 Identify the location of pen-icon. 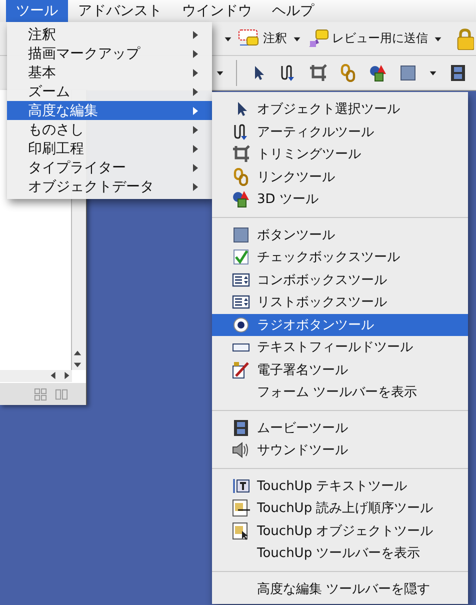
(241, 369).